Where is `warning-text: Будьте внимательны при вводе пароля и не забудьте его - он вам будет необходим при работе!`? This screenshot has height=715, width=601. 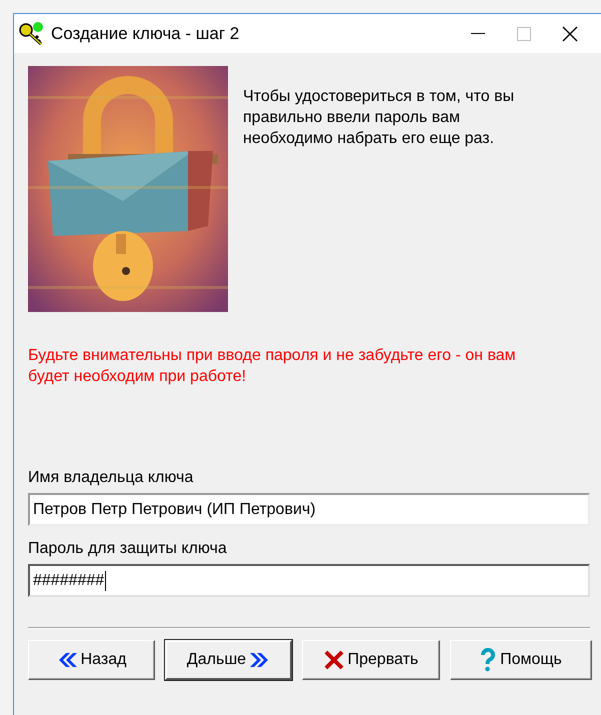 warning-text: Будьте внимательны при вводе пароля и не забудьте его - он вам будет необходим при работе! is located at coordinates (272, 366).